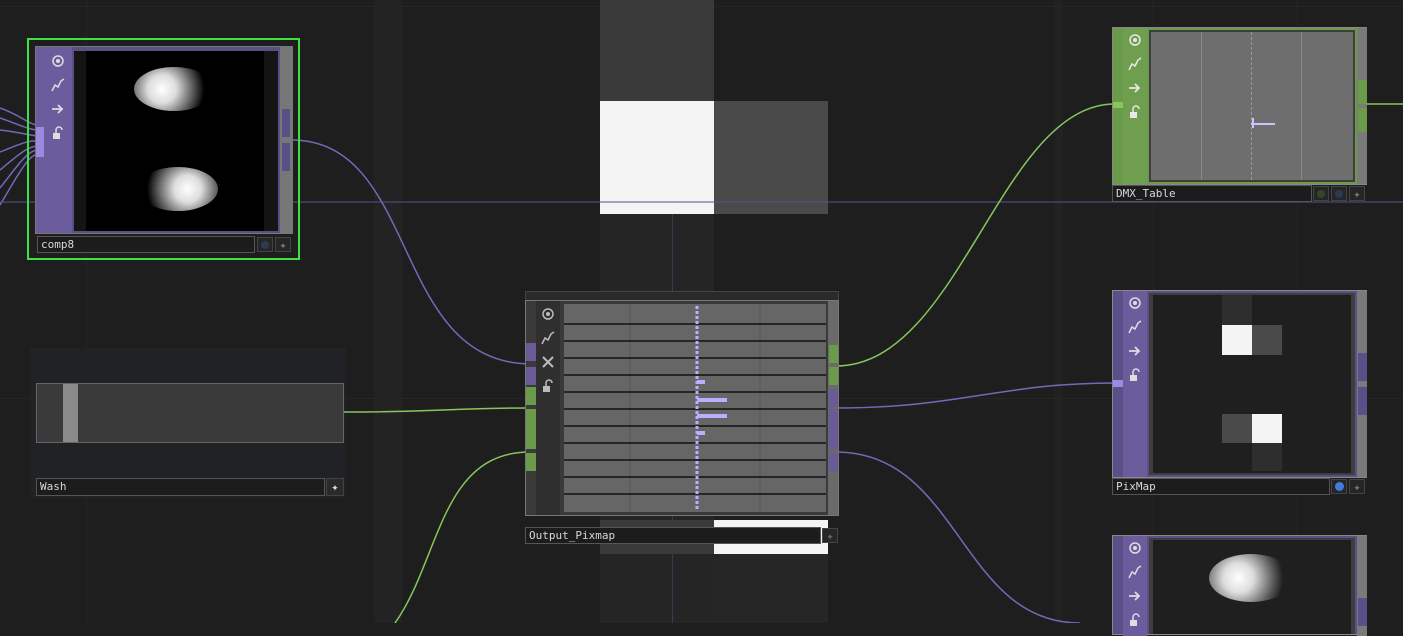 The width and height of the screenshot is (1403, 636). Describe the element at coordinates (1252, 384) in the screenshot. I see `pixmap-preview` at that location.